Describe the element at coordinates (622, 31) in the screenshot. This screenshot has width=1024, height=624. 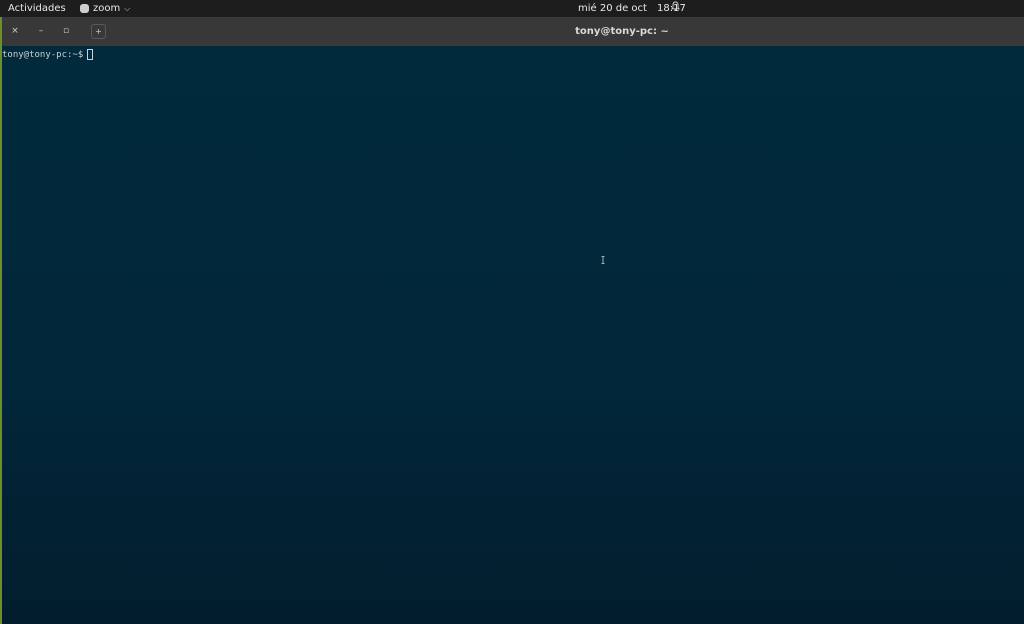
I see `window-title: tony@tony-pc: ~` at that location.